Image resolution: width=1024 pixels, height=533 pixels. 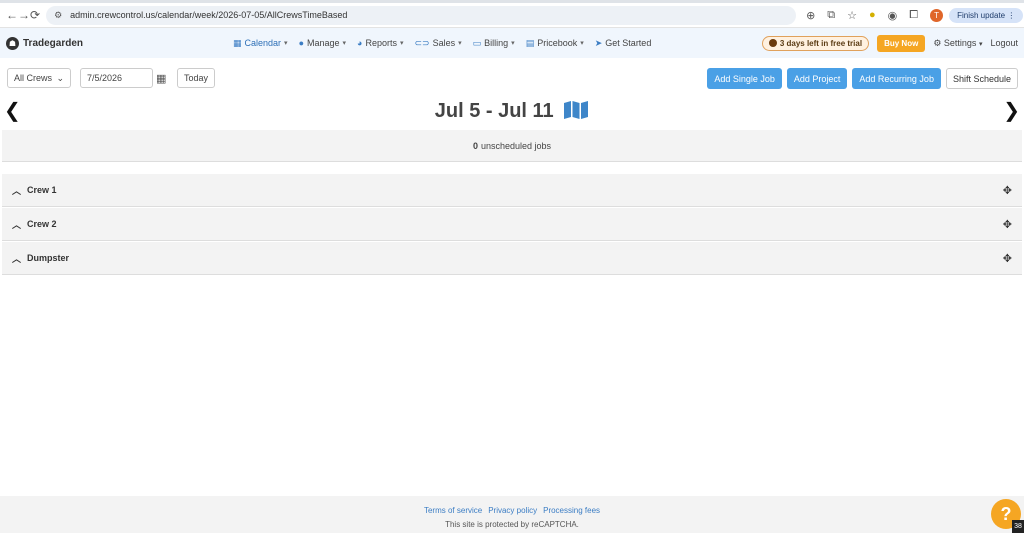 I want to click on unscheduled-jobs-bar: 0 unscheduled jobs, so click(x=512, y=146).